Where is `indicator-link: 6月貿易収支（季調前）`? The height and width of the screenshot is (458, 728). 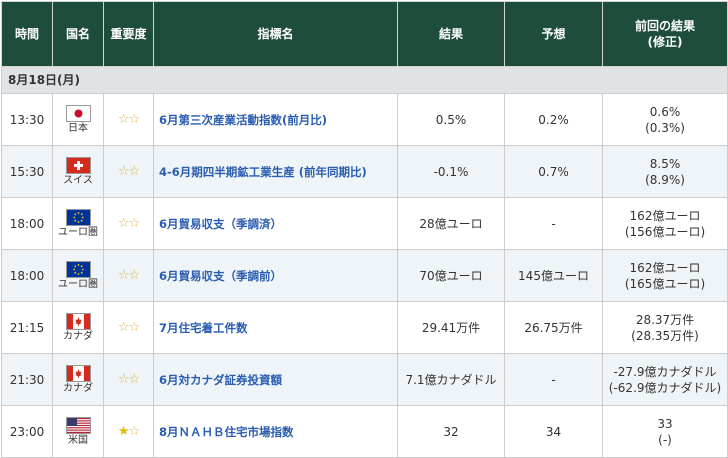 indicator-link: 6月貿易収支（季調前） is located at coordinates (275, 275).